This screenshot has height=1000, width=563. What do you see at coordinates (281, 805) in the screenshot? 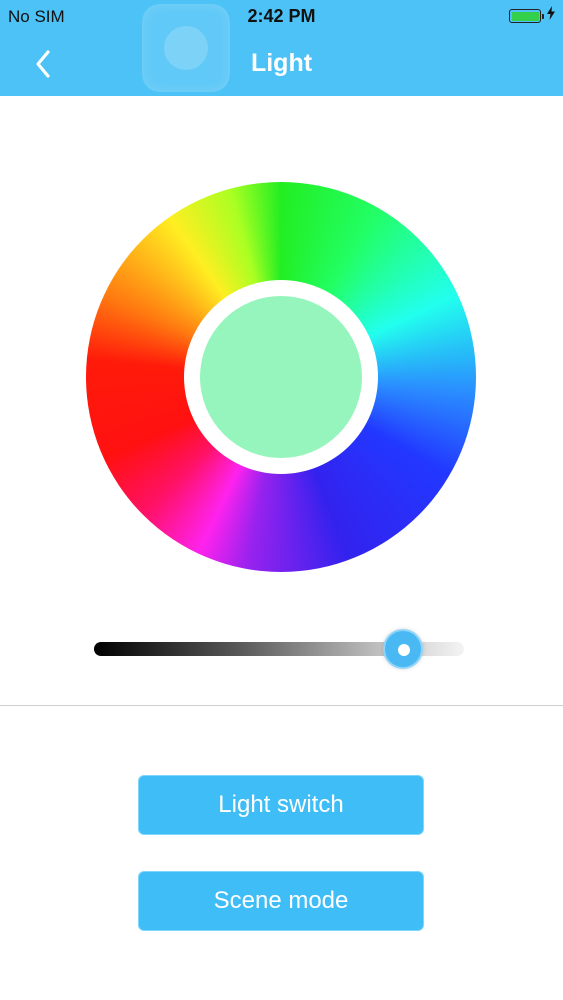
I see `light-switch-button: Light switch` at bounding box center [281, 805].